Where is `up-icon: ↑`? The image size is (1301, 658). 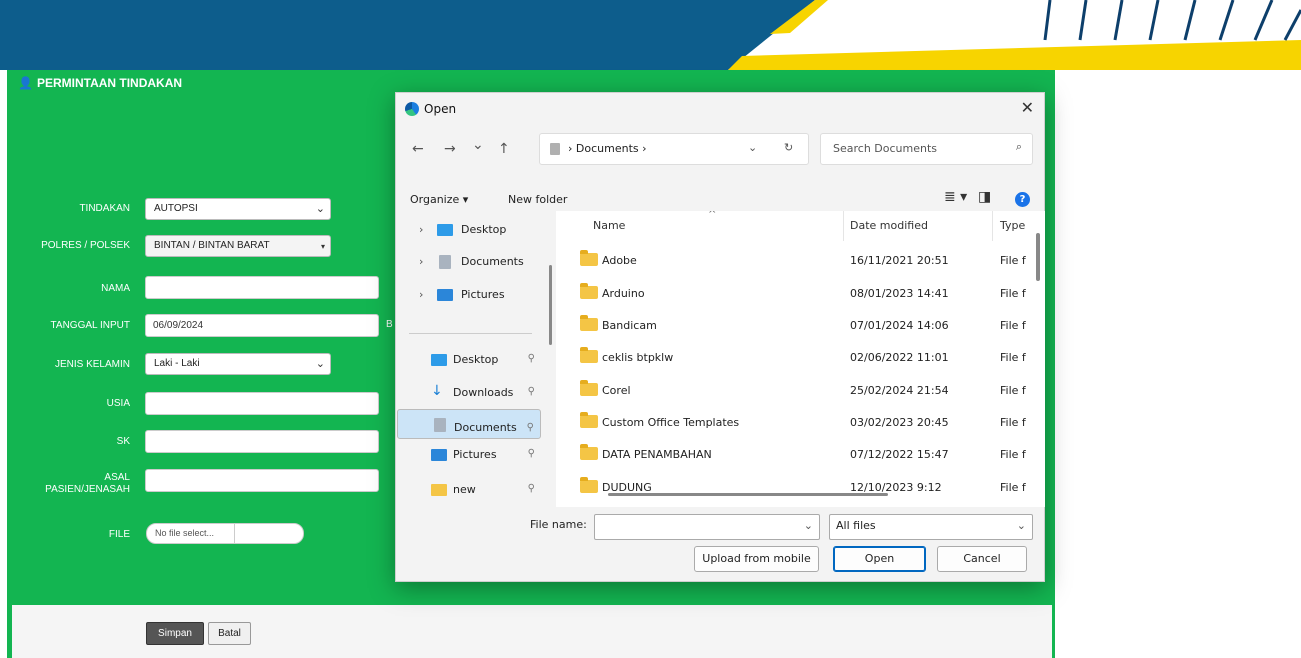
up-icon: ↑ is located at coordinates (504, 149).